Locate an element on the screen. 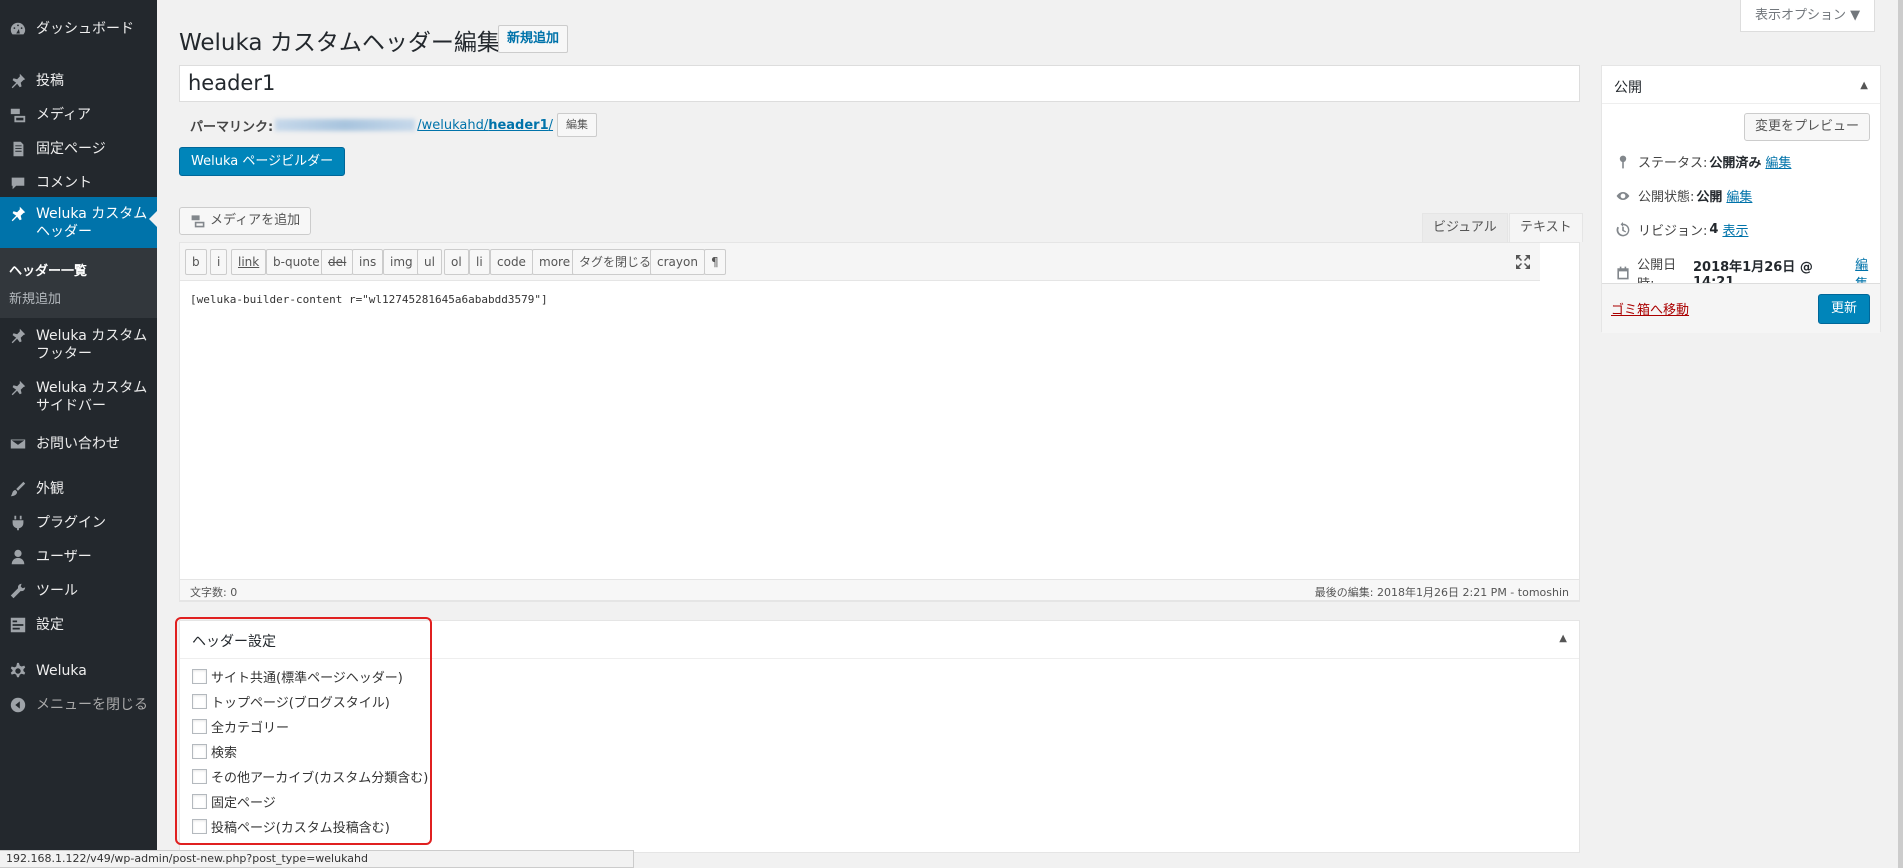 This screenshot has width=1903, height=868. sidebar-item-label: Weluka カスタムサイドバー is located at coordinates (92, 397).